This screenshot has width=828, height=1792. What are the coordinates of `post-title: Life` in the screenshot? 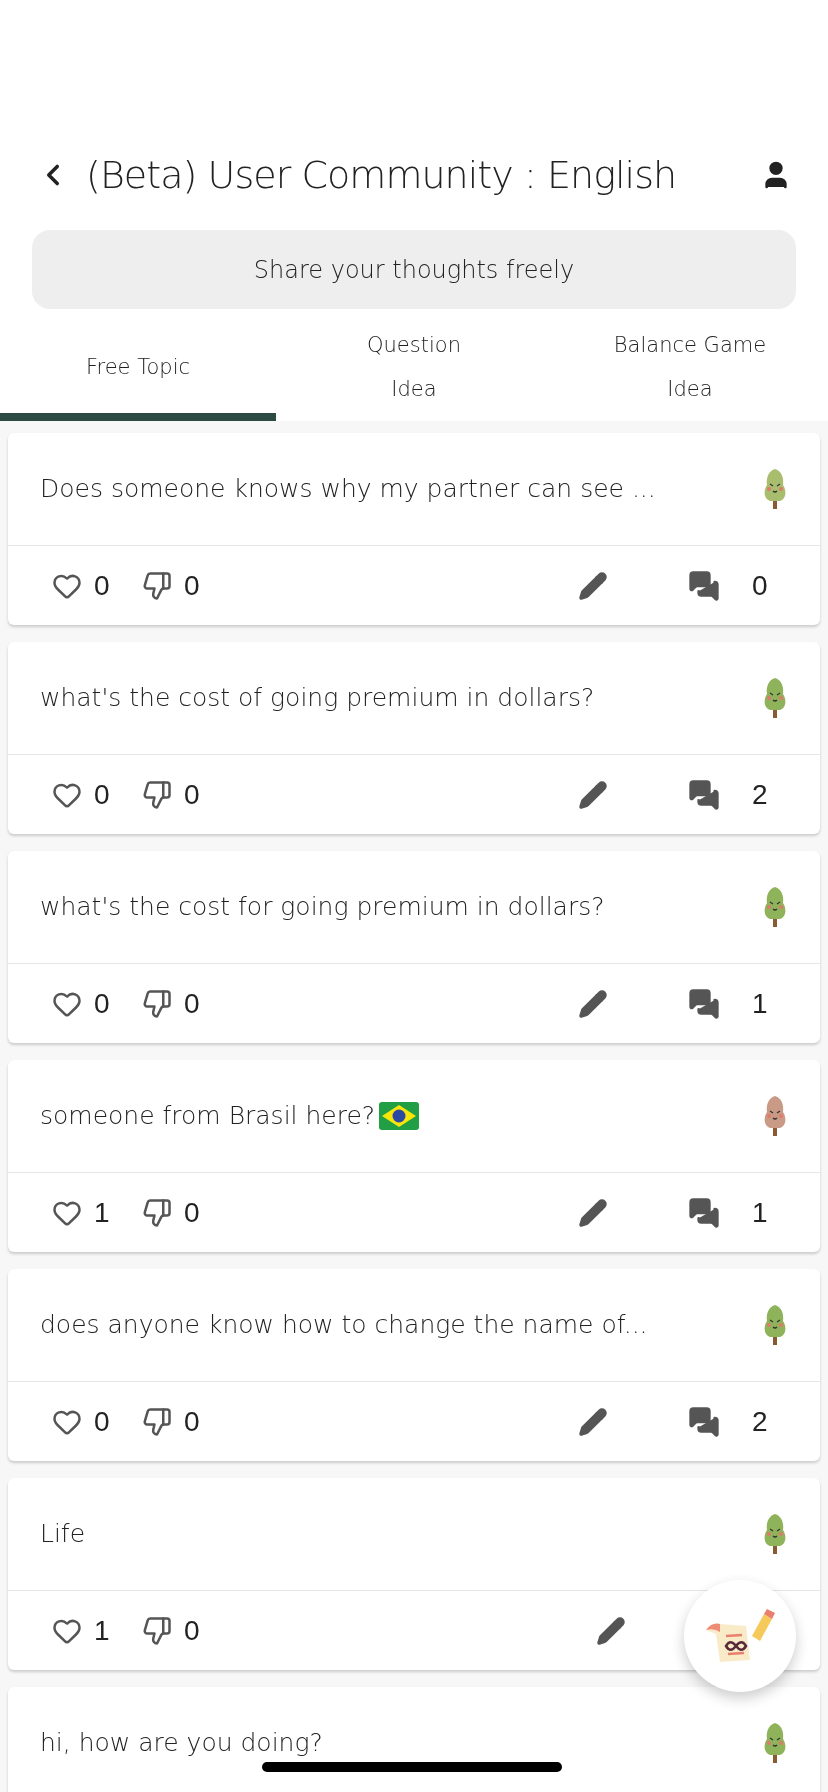 It's located at (63, 1534).